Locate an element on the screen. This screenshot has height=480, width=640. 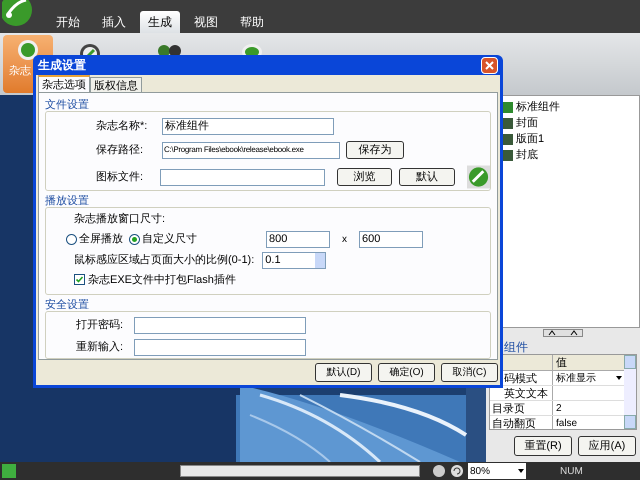
radio-label: 自定义尺寸 is located at coordinates (169, 240).